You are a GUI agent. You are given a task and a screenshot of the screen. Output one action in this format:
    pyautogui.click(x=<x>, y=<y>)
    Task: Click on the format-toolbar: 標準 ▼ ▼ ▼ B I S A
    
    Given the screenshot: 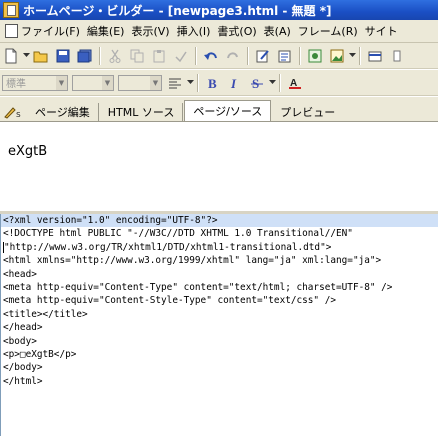 What is the action you would take?
    pyautogui.click(x=219, y=83)
    